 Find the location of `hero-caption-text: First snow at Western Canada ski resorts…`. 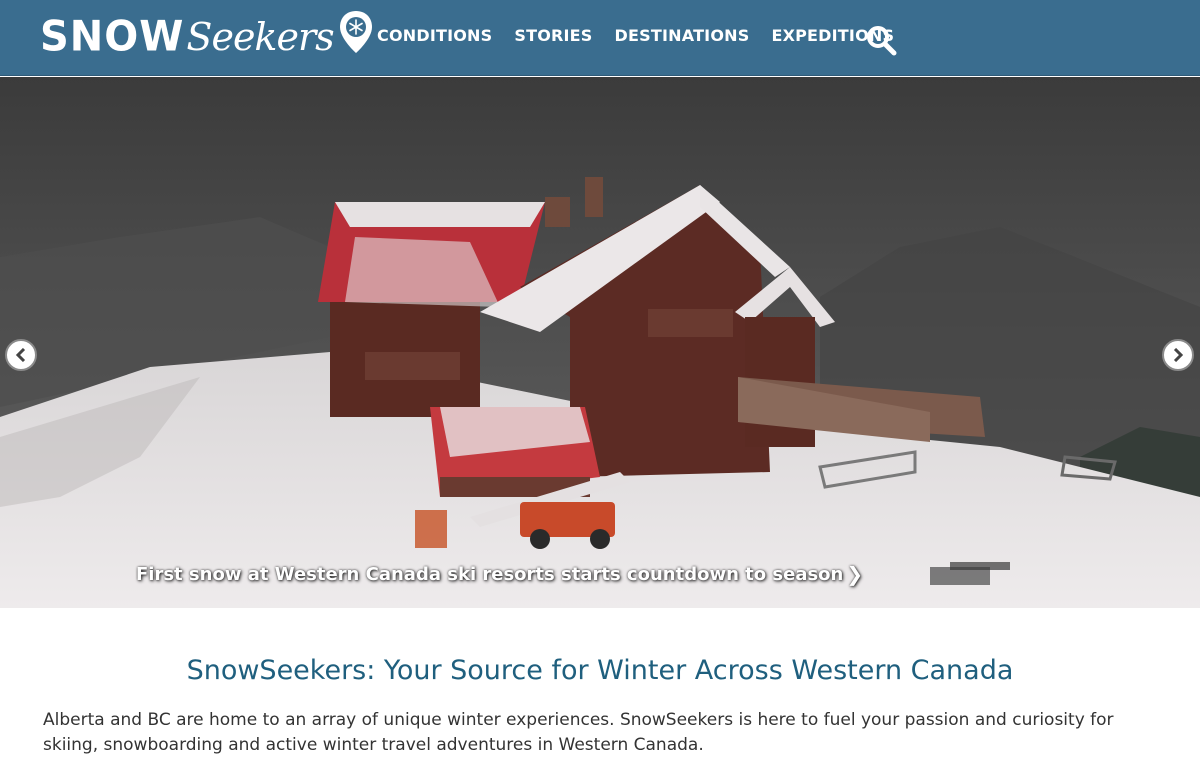

hero-caption-text: First snow at Western Canada ski resorts… is located at coordinates (490, 574).